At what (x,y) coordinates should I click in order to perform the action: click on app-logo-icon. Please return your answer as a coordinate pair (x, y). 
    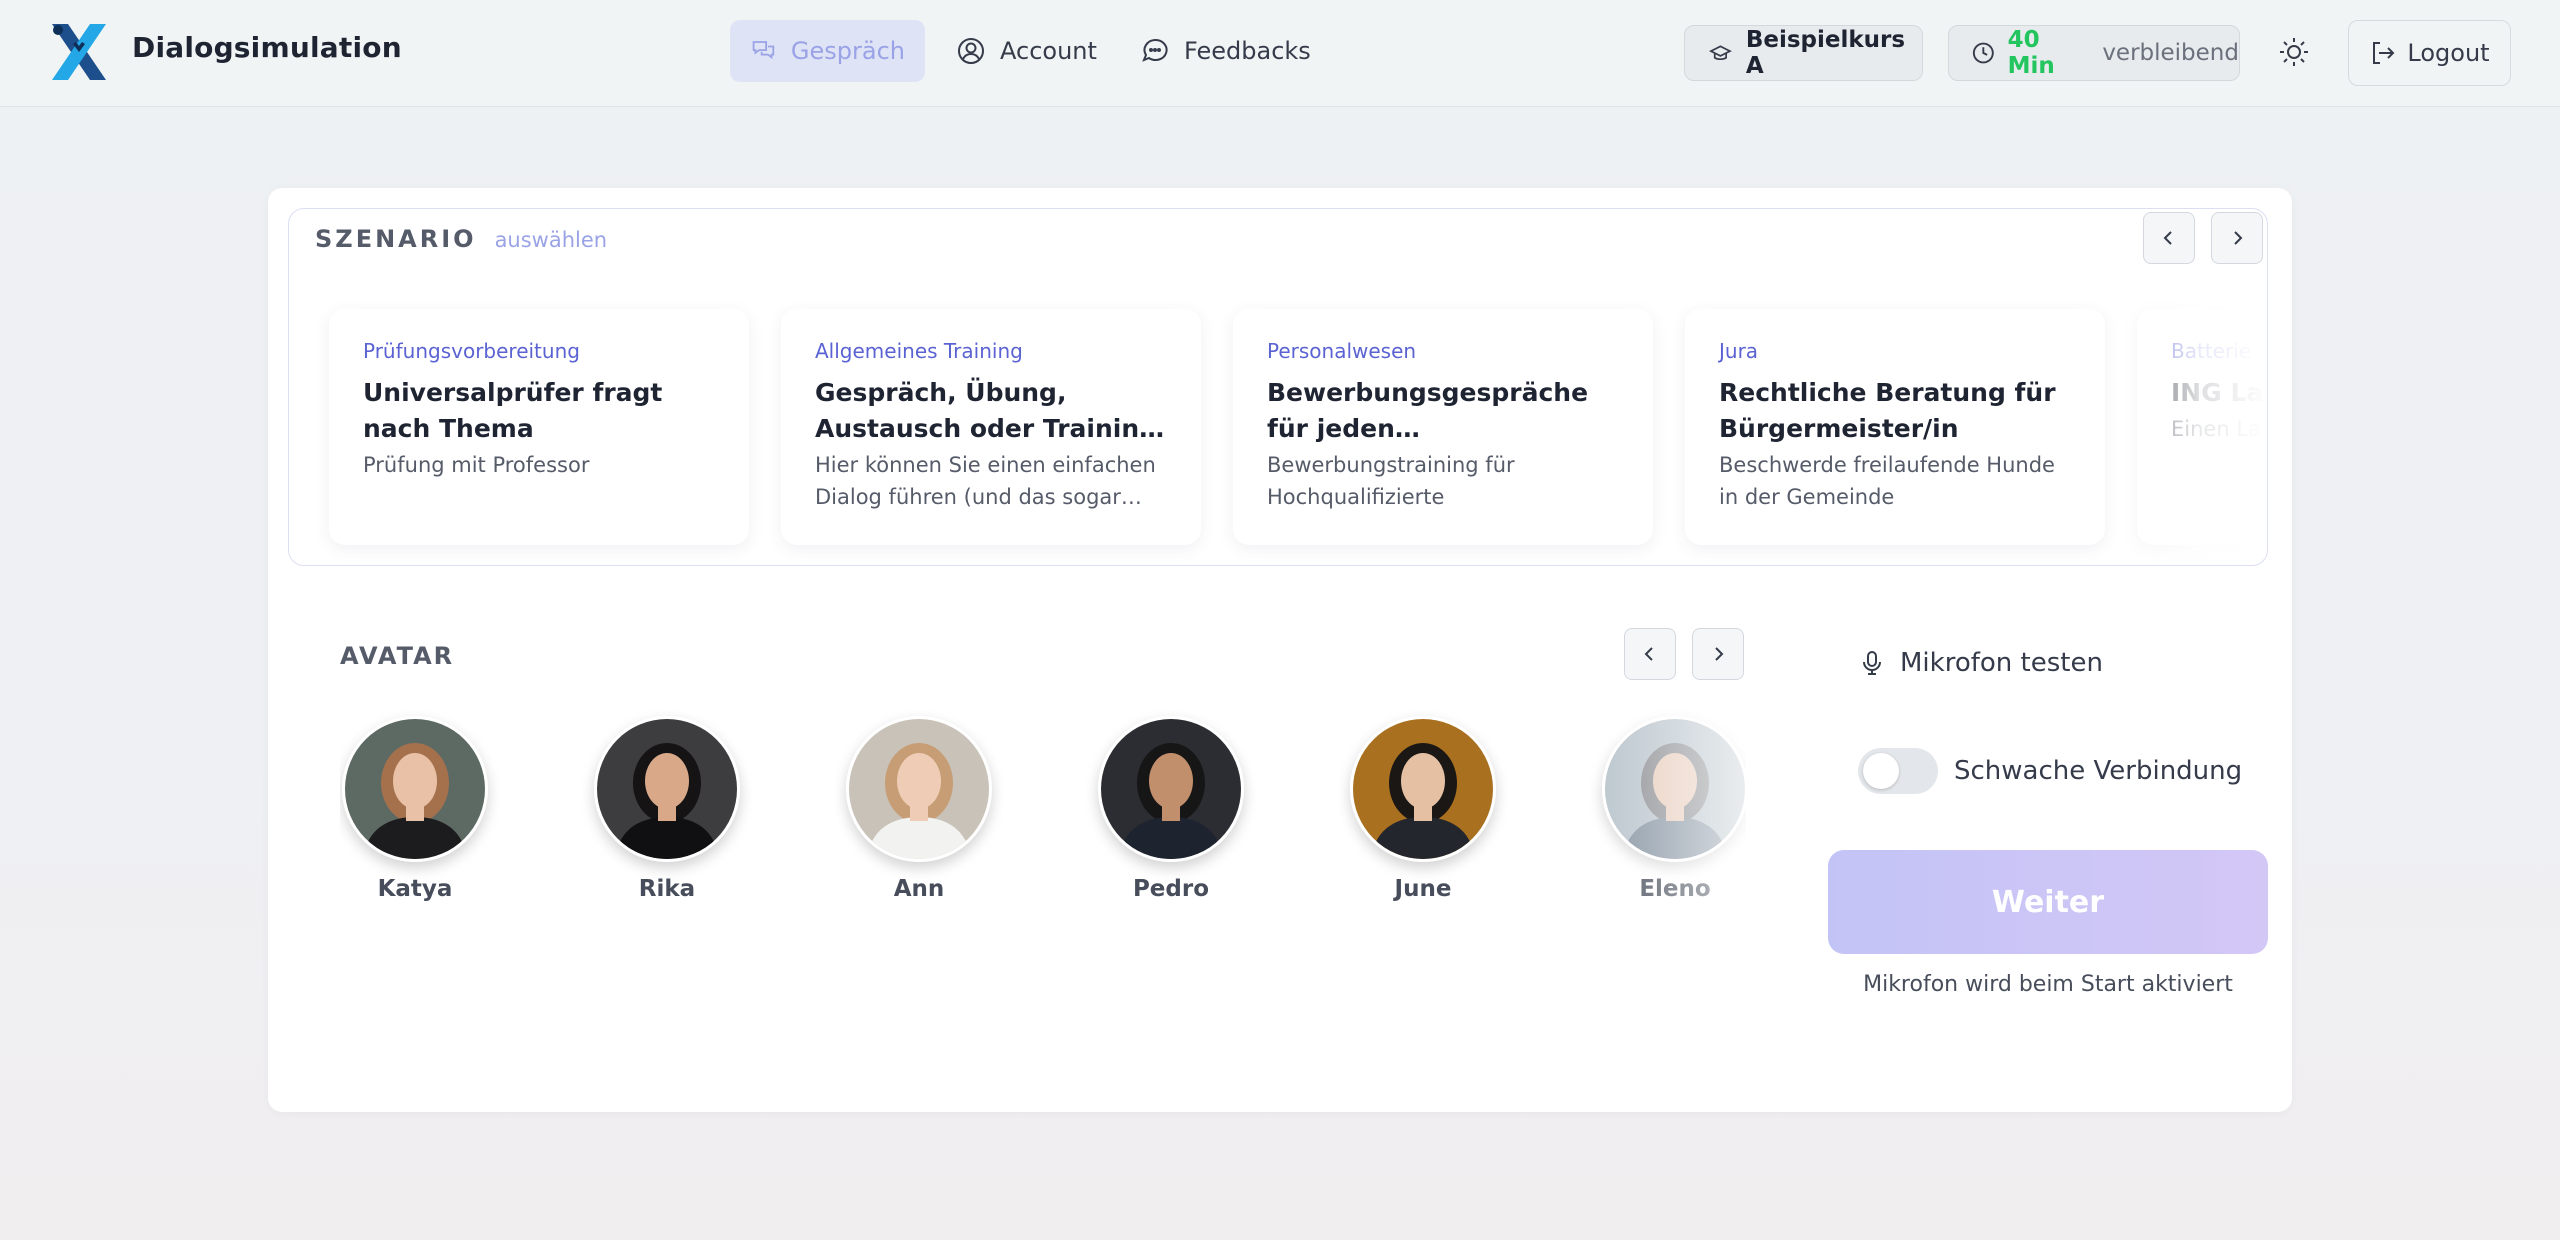
    Looking at the image, I should click on (79, 52).